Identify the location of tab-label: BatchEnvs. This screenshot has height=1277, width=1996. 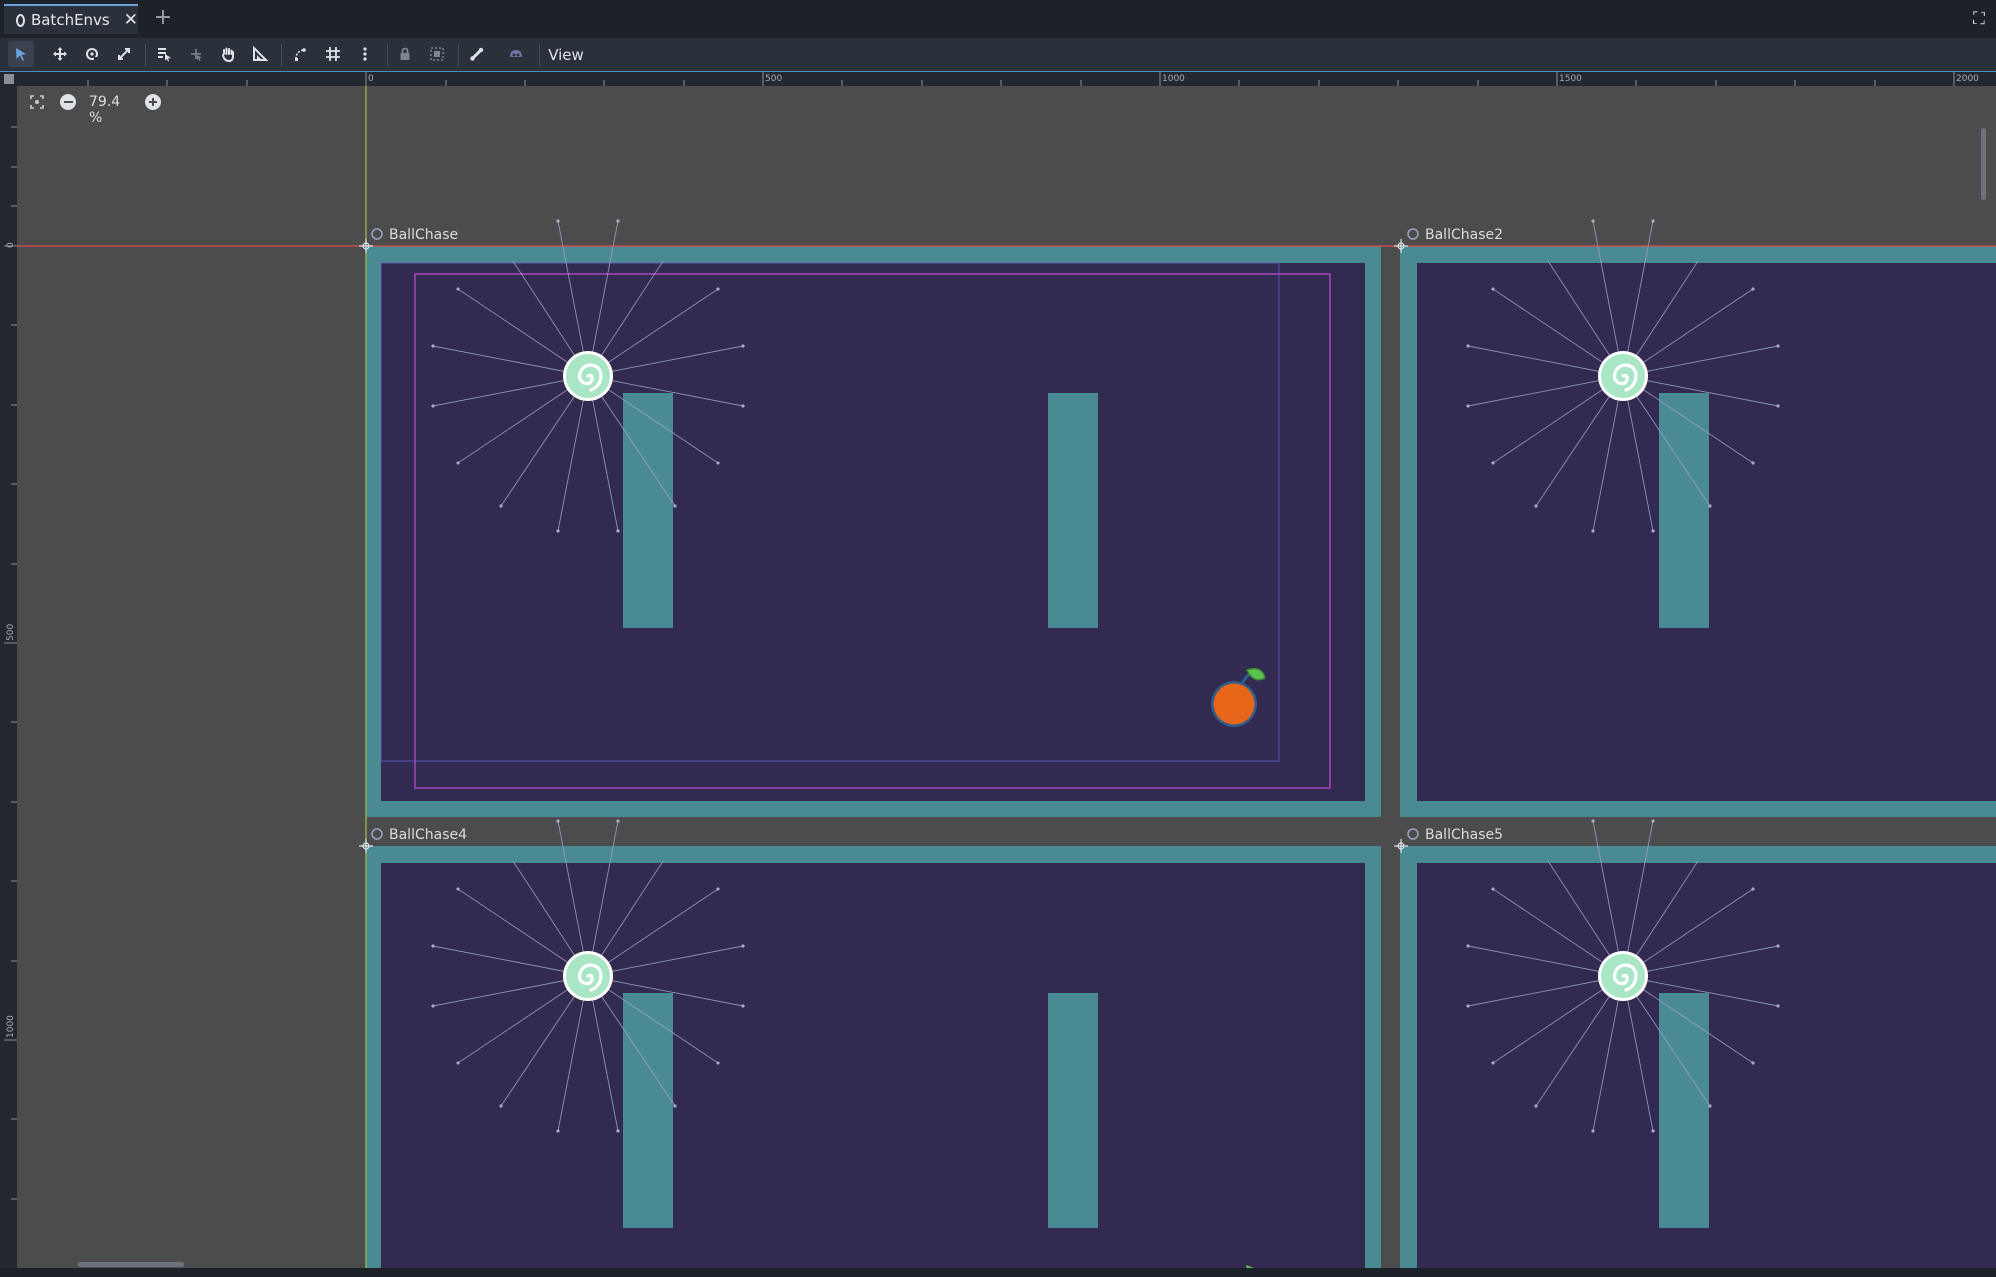
(70, 20).